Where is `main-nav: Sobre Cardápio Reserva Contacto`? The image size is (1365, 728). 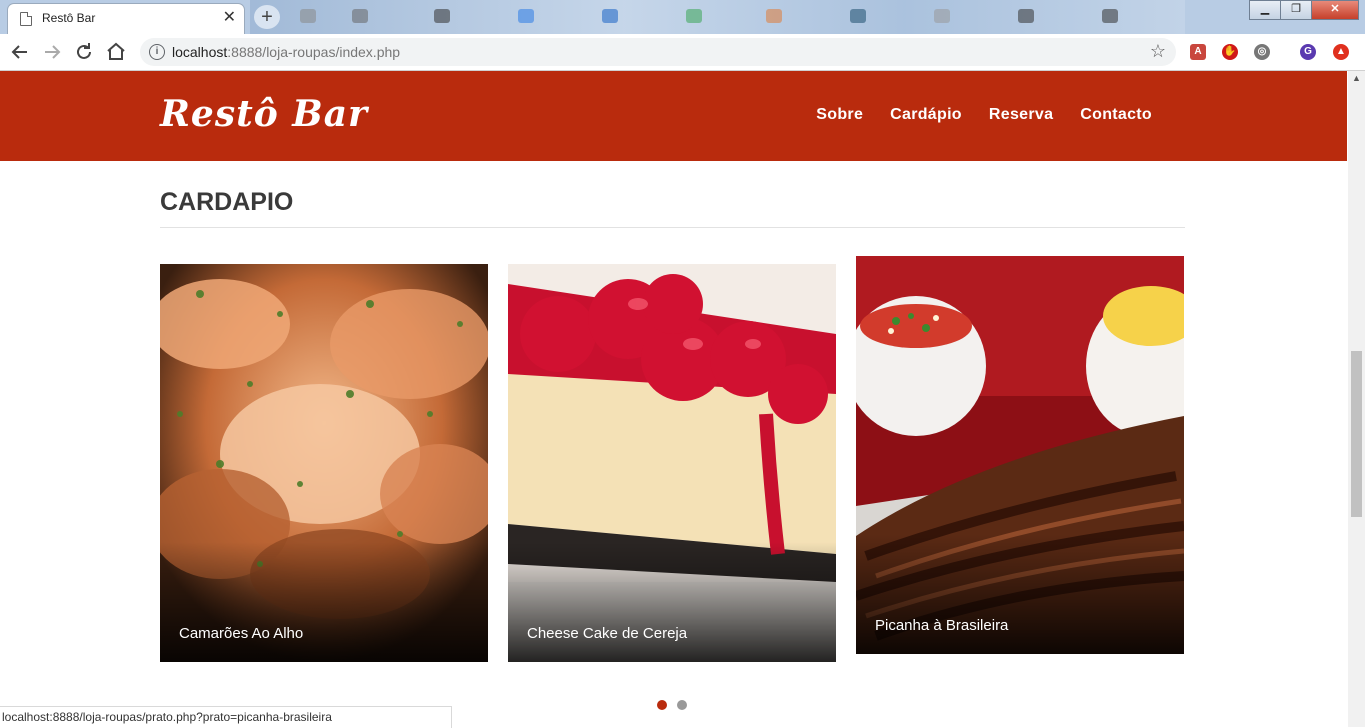
main-nav: Sobre Cardápio Reserva Contacto is located at coordinates (984, 115).